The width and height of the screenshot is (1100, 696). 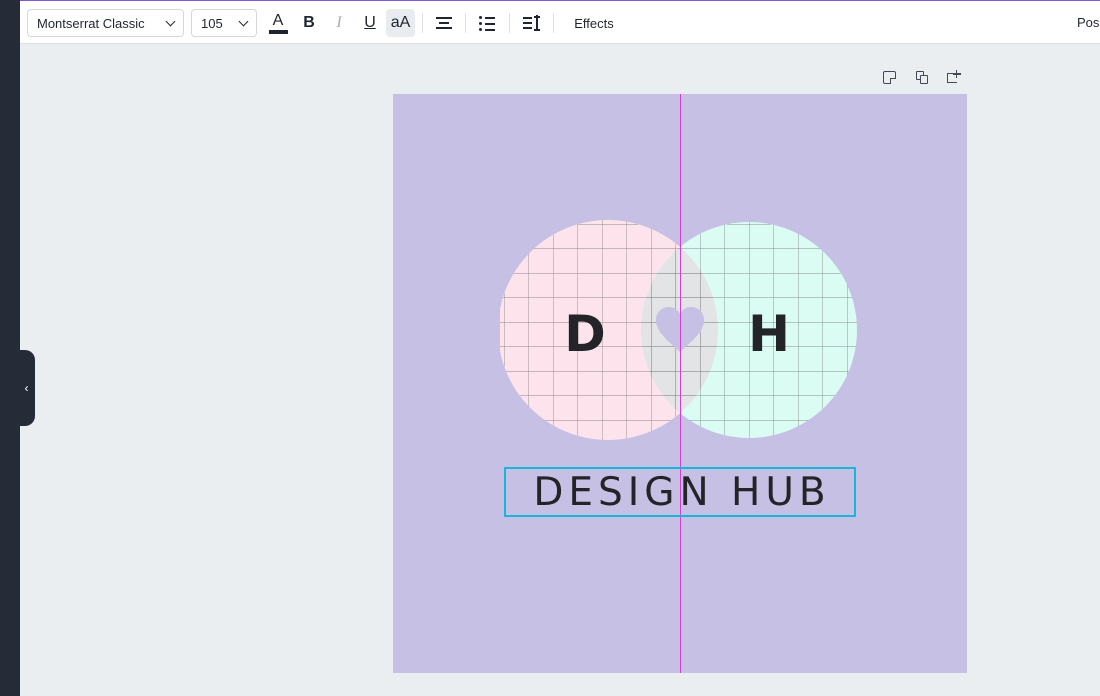 I want to click on duplicate-page-button, so click(x=922, y=77).